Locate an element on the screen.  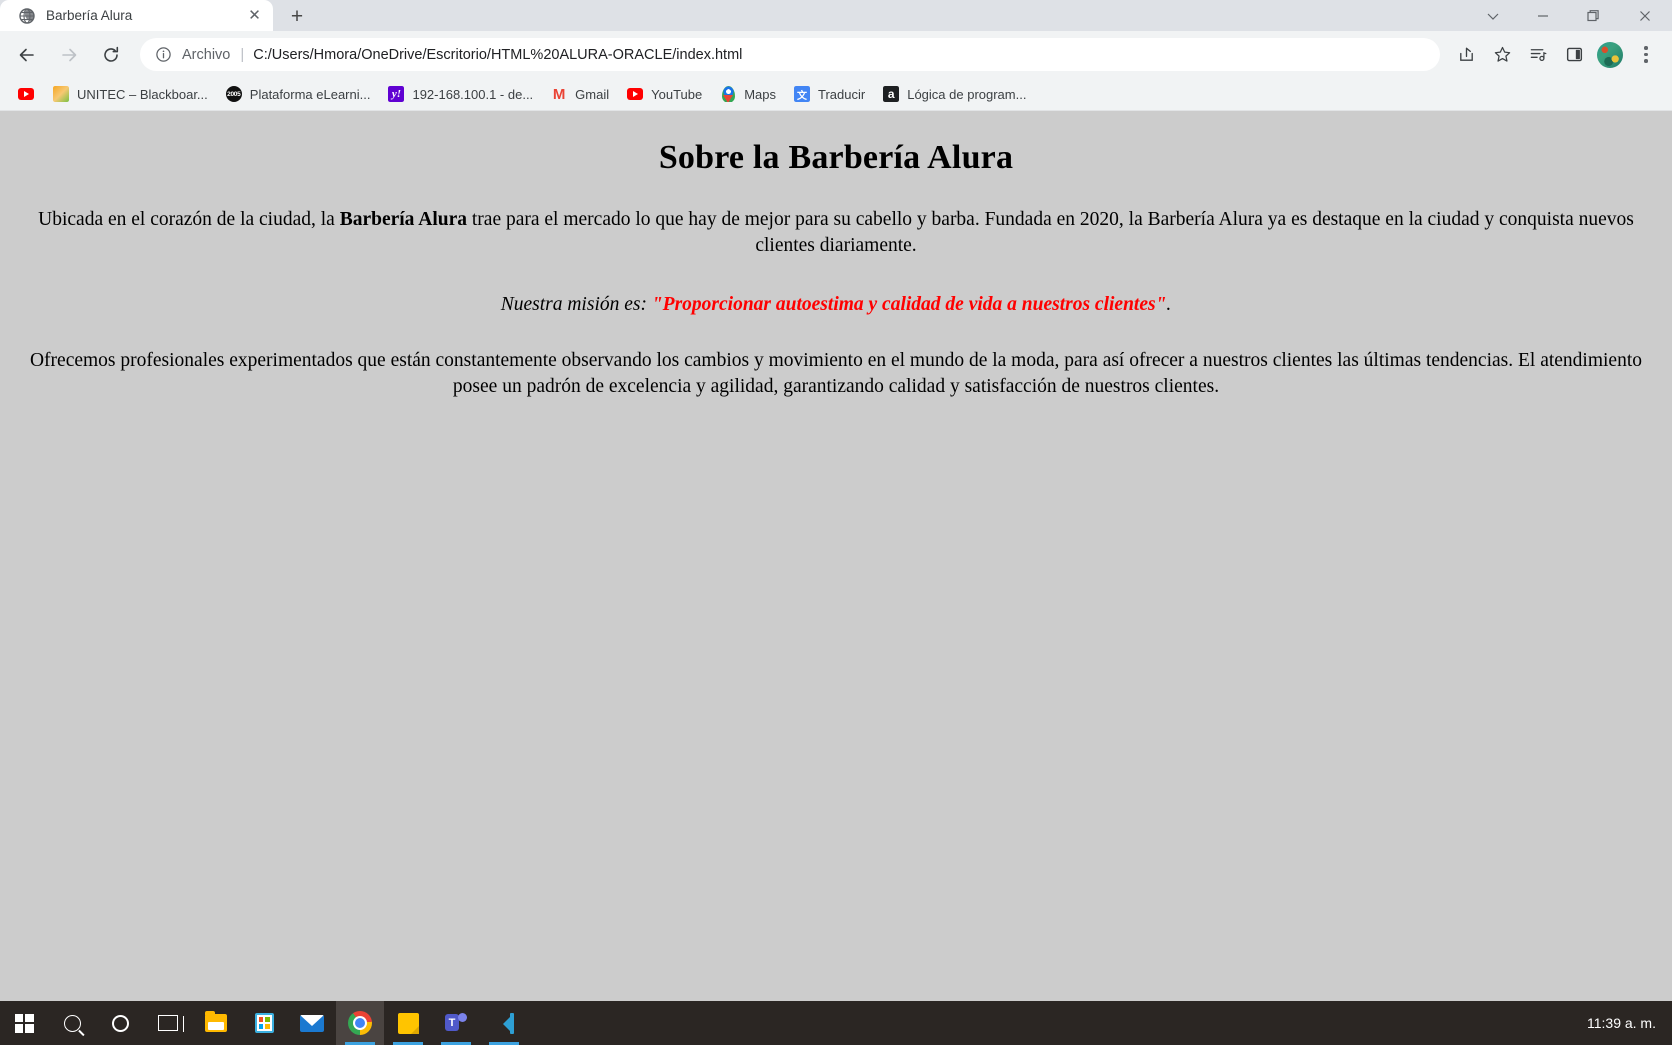
file-explorer-icon is located at coordinates (216, 1021).